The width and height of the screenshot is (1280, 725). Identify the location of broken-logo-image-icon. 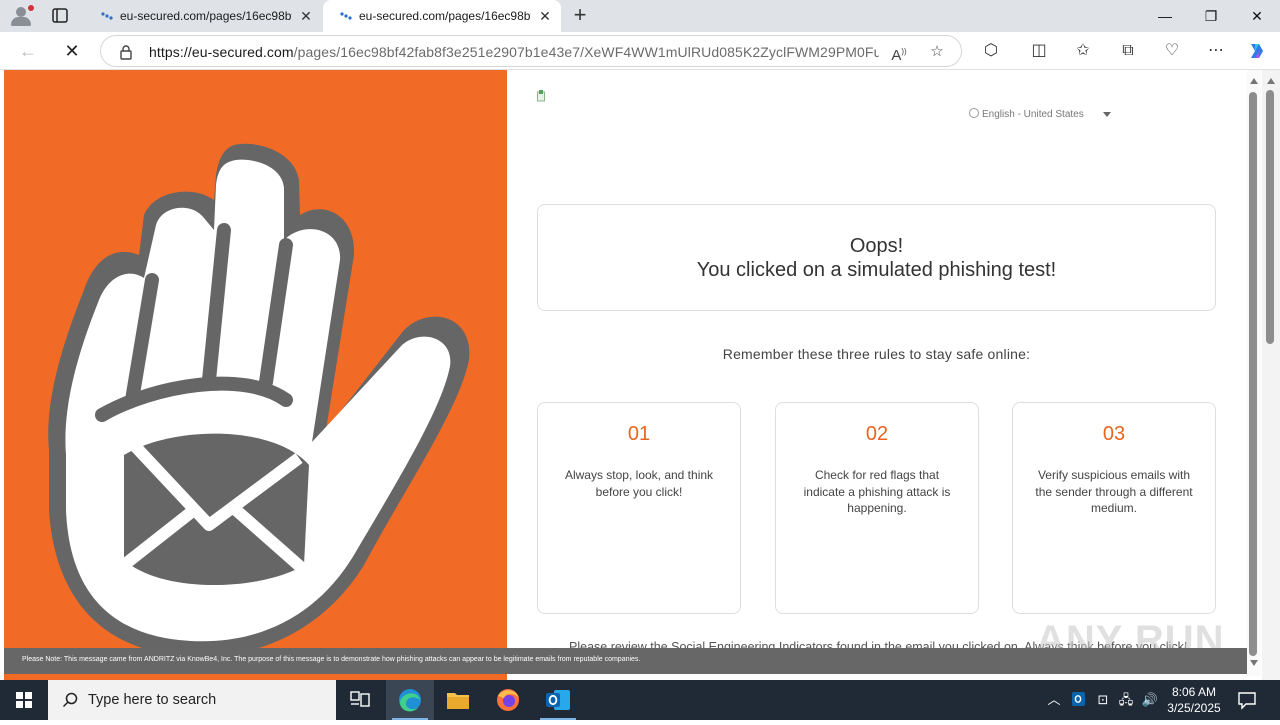
(541, 96).